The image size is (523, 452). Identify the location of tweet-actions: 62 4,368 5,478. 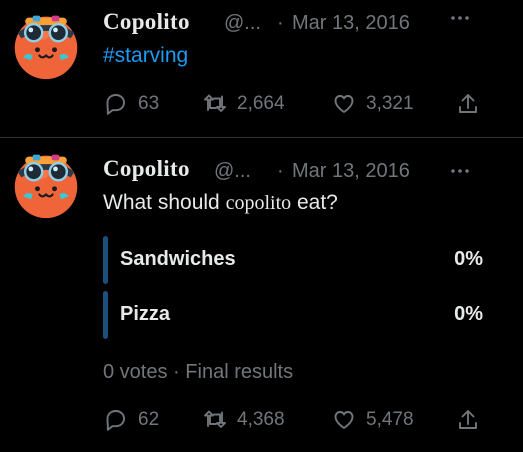
(261, 420).